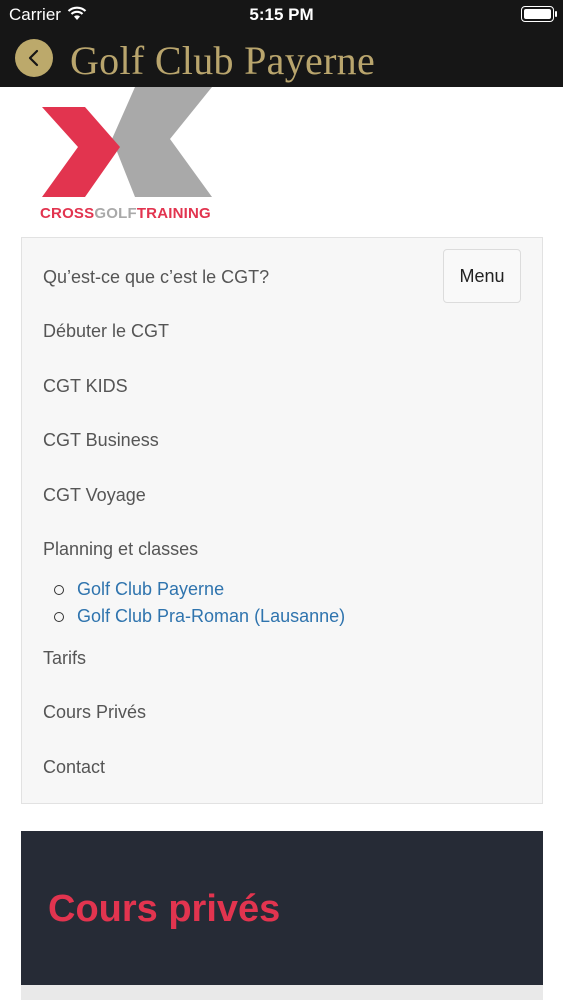 The height and width of the screenshot is (1000, 563). What do you see at coordinates (164, 909) in the screenshot?
I see `hero-title: Cours privés` at bounding box center [164, 909].